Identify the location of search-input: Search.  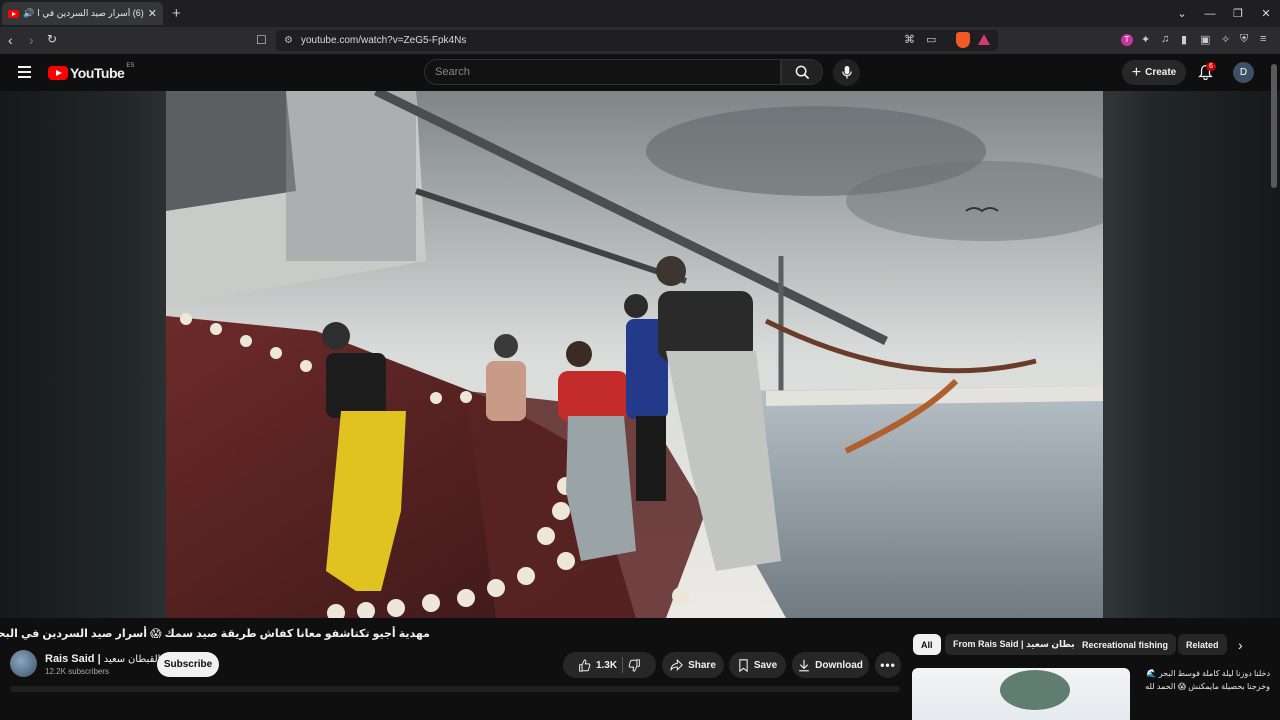
(602, 72).